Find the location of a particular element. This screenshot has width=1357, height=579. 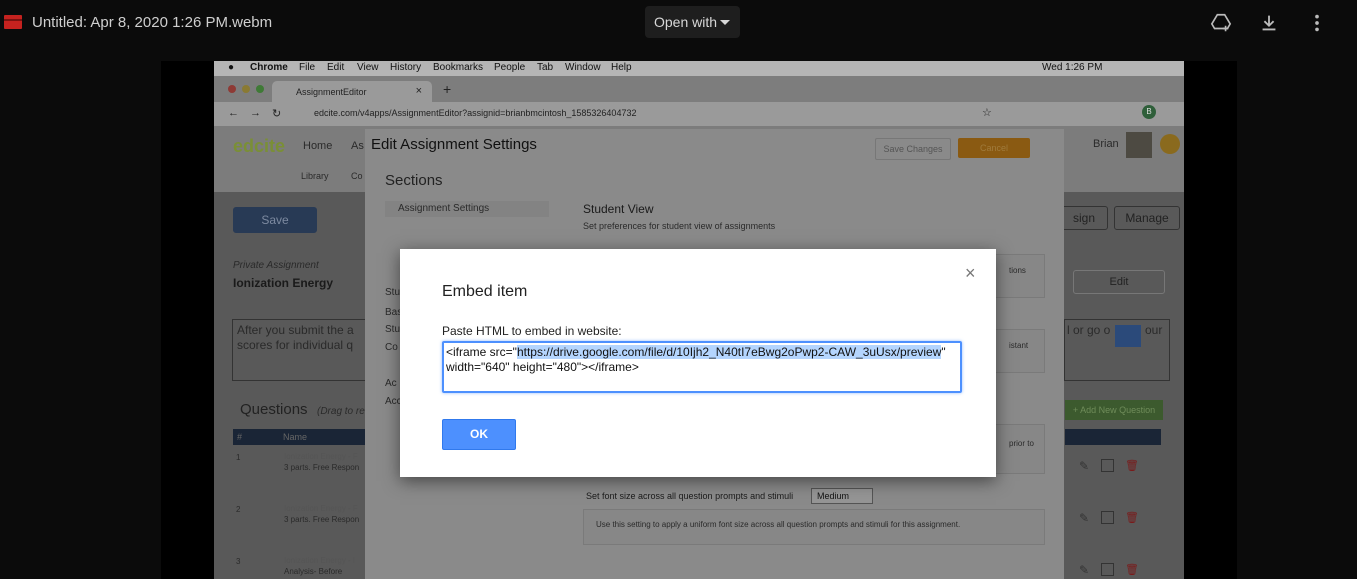

nav-co: Co is located at coordinates (391, 347).